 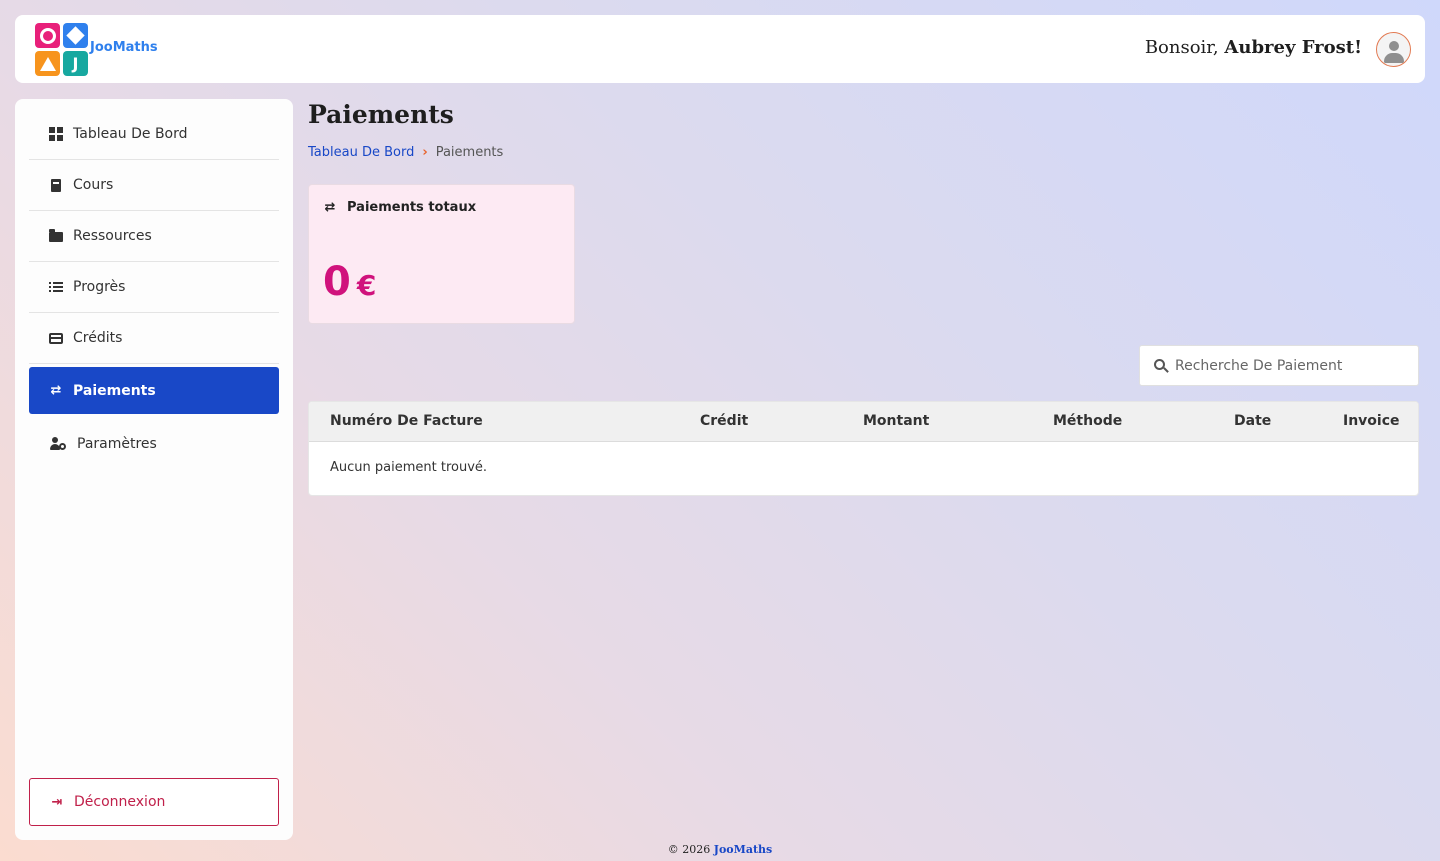 What do you see at coordinates (75, 63) in the screenshot?
I see `logo-letter-tile: J` at bounding box center [75, 63].